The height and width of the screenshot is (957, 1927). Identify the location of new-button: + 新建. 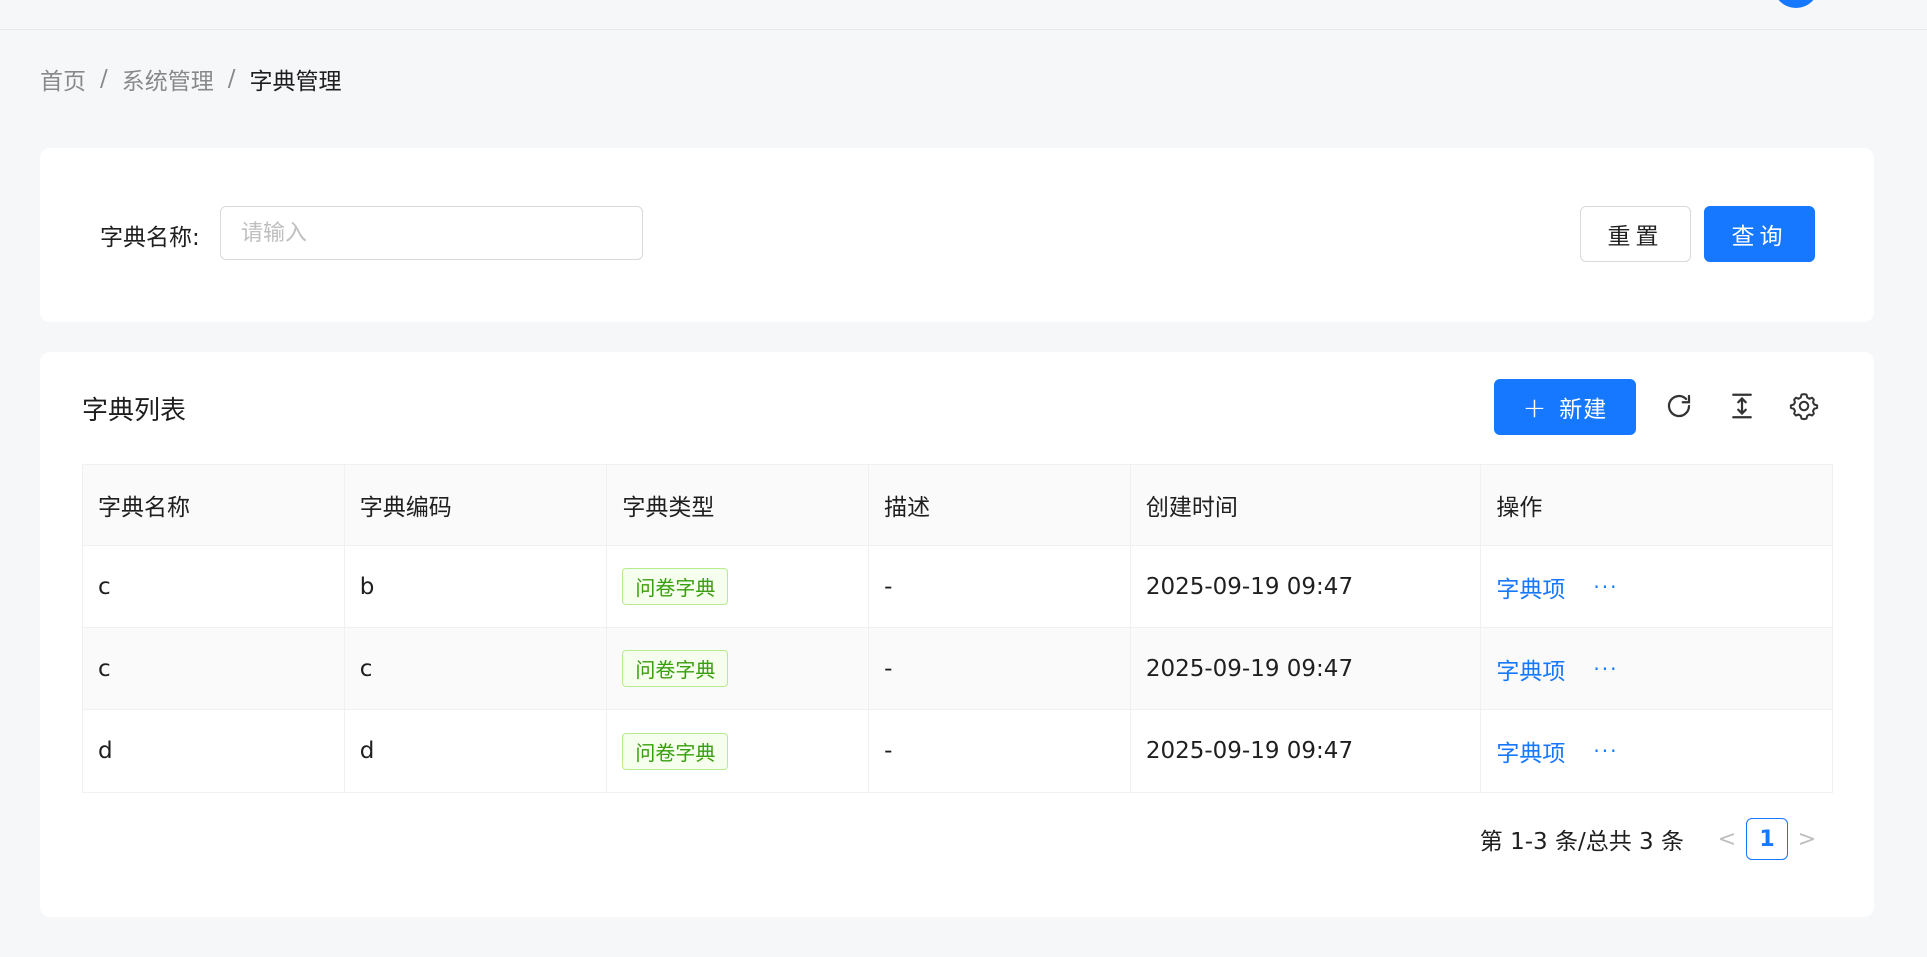
(1565, 407).